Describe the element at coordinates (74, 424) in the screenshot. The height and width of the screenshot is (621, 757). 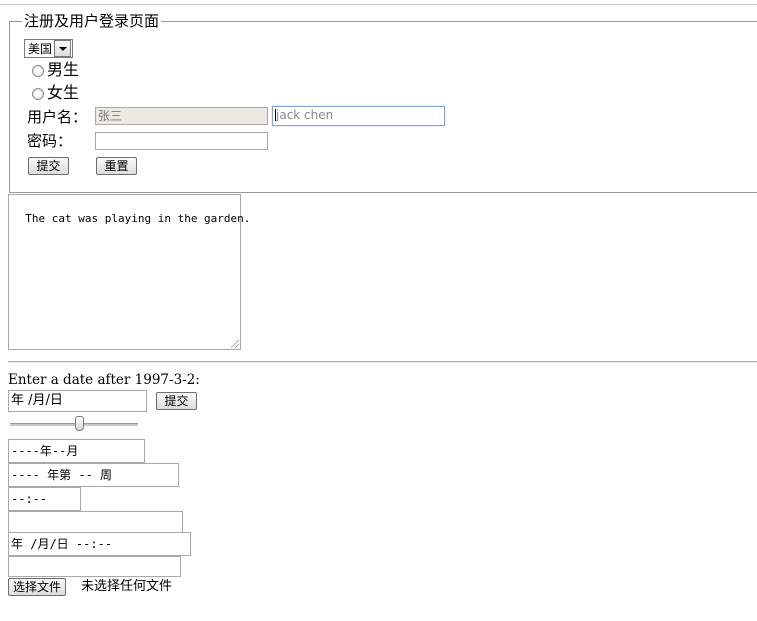
I see `range-track` at that location.